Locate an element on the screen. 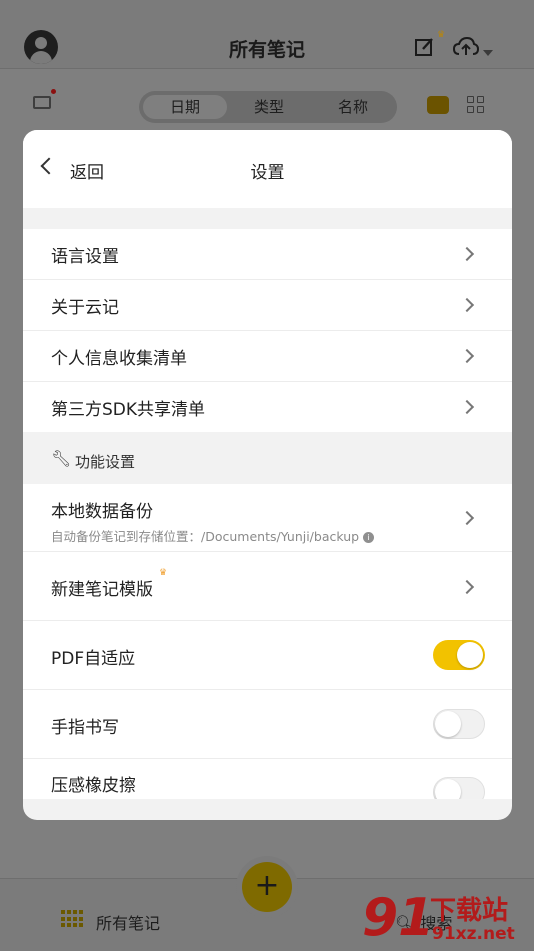 This screenshot has width=534, height=951. settings-item-label: 新建笔记模版 is located at coordinates (102, 590).